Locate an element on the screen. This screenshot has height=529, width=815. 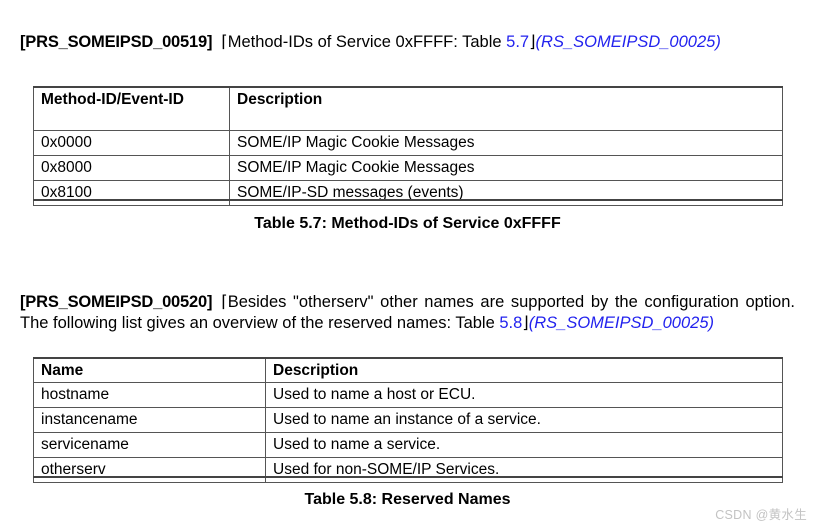
table-header-row: Method-ID/Event-ID Description is located at coordinates (408, 108).